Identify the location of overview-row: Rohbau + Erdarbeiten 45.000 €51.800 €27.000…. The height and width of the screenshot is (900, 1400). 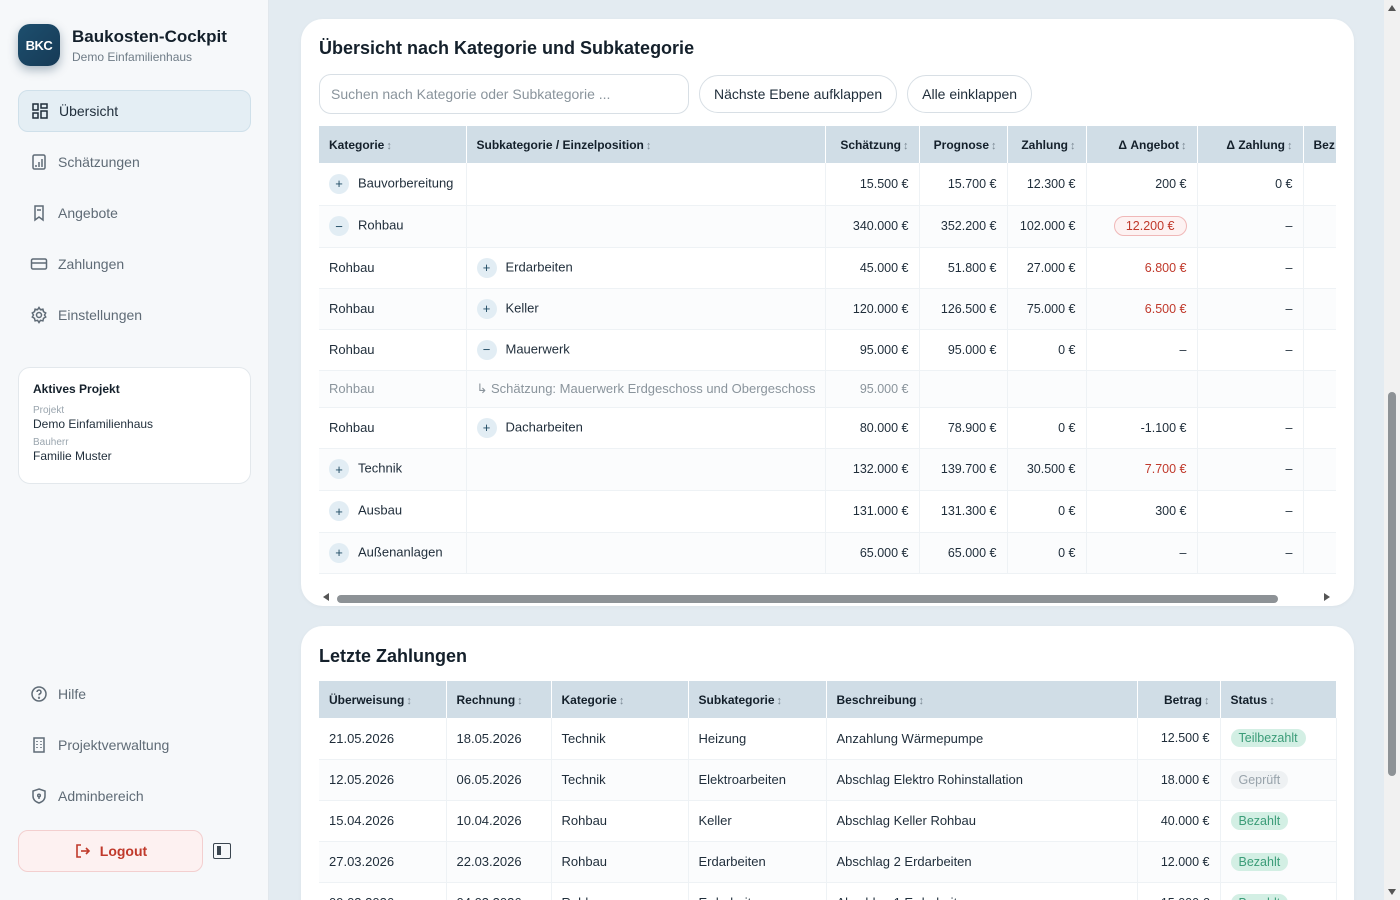
(827, 267).